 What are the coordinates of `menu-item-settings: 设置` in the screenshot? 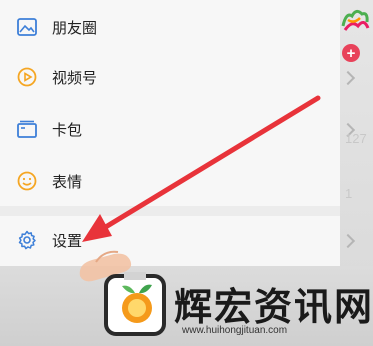 It's located at (170, 240).